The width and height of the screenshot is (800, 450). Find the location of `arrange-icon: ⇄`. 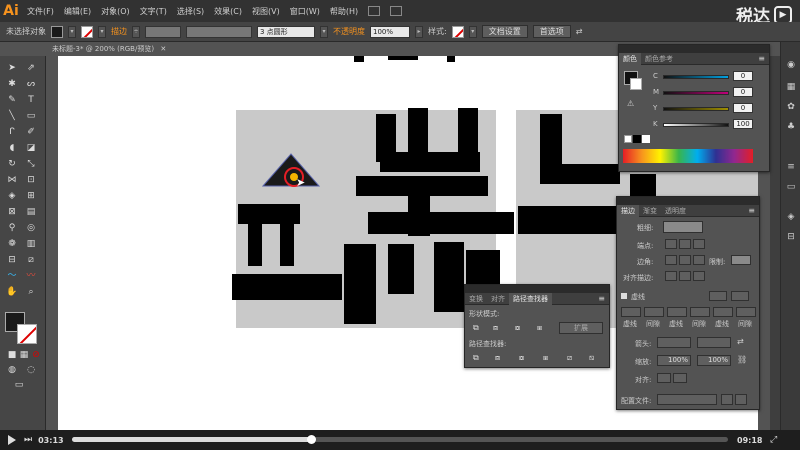

arrange-icon: ⇄ is located at coordinates (579, 31).